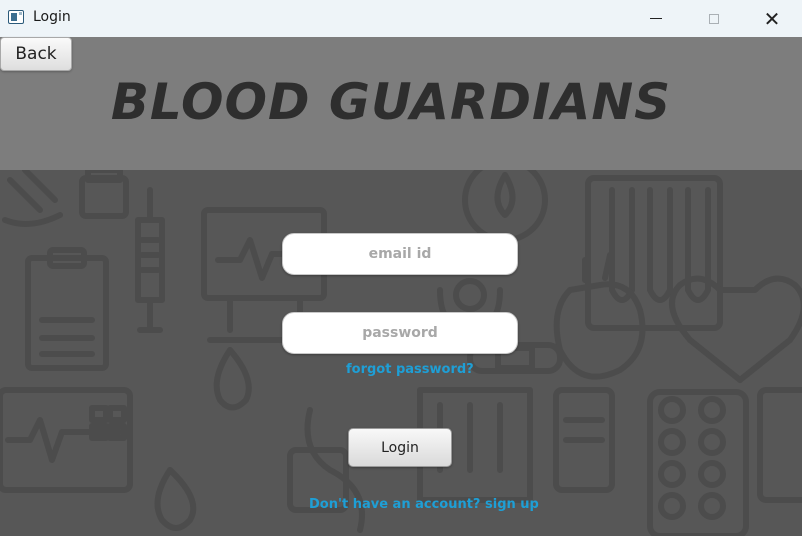 Image resolution: width=802 pixels, height=536 pixels. Describe the element at coordinates (400, 447) in the screenshot. I see `login-button: Login` at that location.